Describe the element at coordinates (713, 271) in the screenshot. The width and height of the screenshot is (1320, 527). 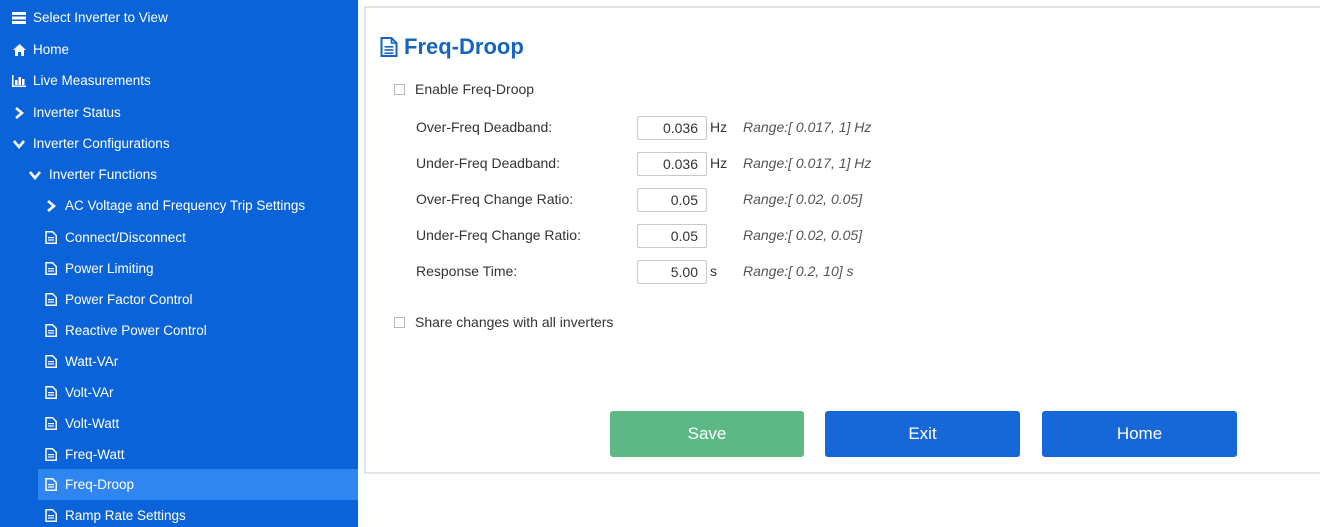
I see `response-time-unit: s` at that location.